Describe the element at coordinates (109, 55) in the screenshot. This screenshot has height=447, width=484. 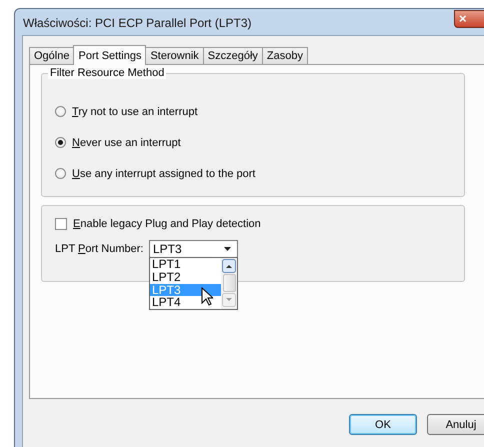
I see `tab: Port Settings` at that location.